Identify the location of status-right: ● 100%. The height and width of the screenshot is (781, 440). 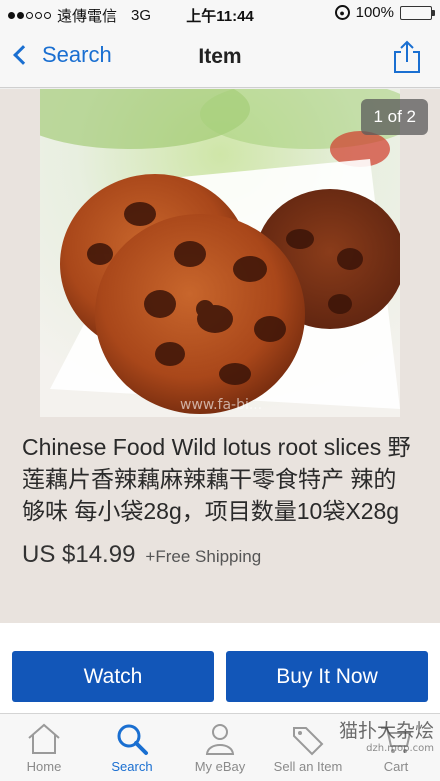
(384, 12).